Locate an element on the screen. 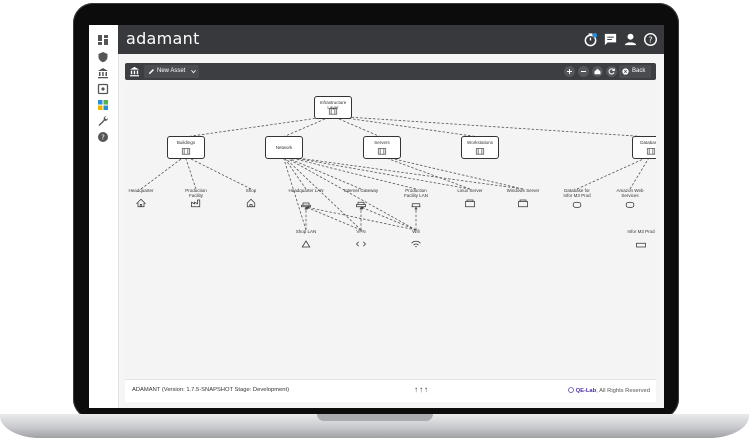 The width and height of the screenshot is (749, 442). graph-node-infor: Infor M3 Prod is located at coordinates (639, 240).